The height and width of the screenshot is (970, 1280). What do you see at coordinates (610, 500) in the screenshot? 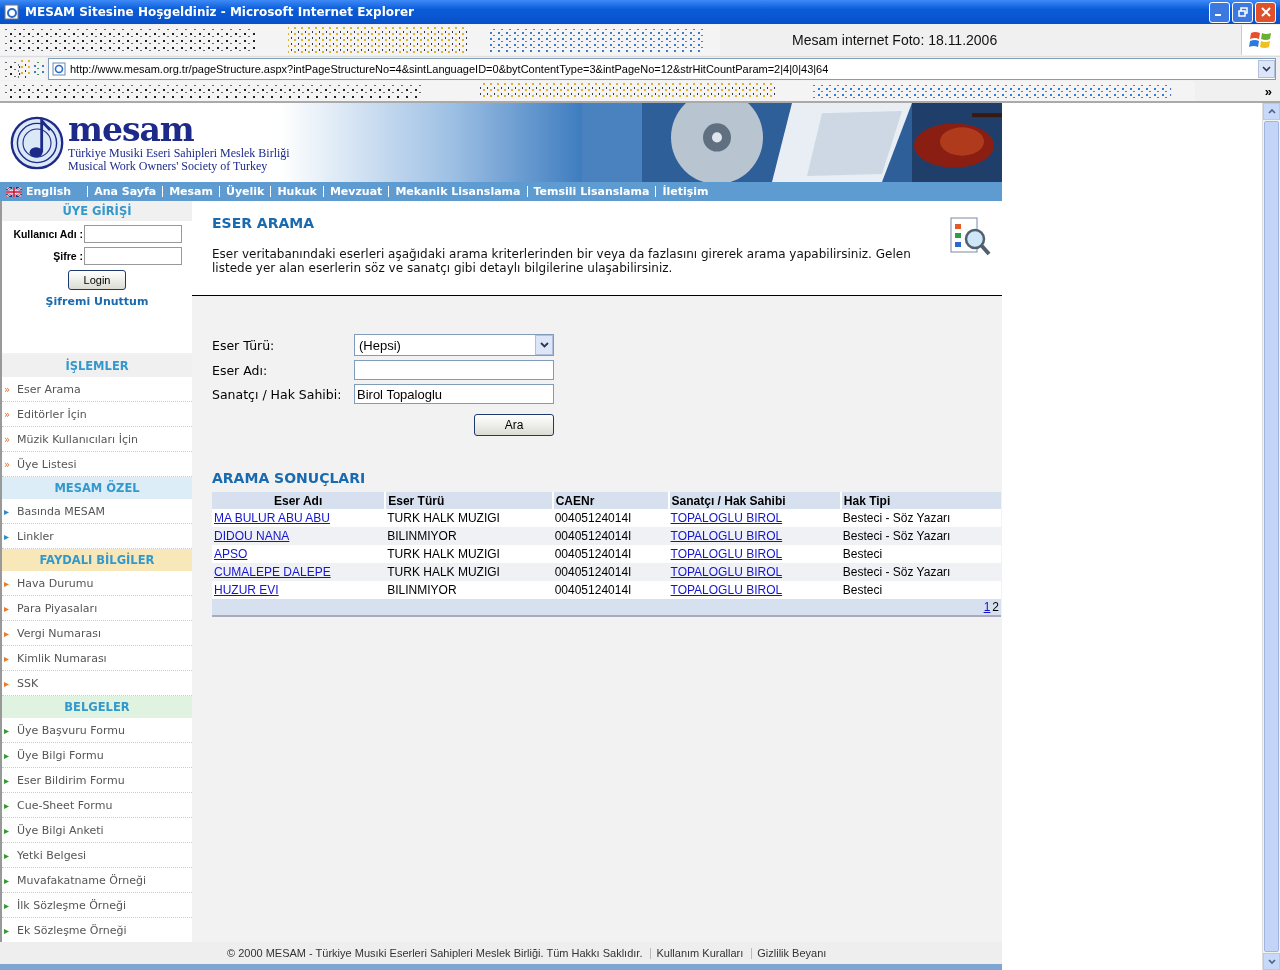
I see `column-header: CAENr` at bounding box center [610, 500].